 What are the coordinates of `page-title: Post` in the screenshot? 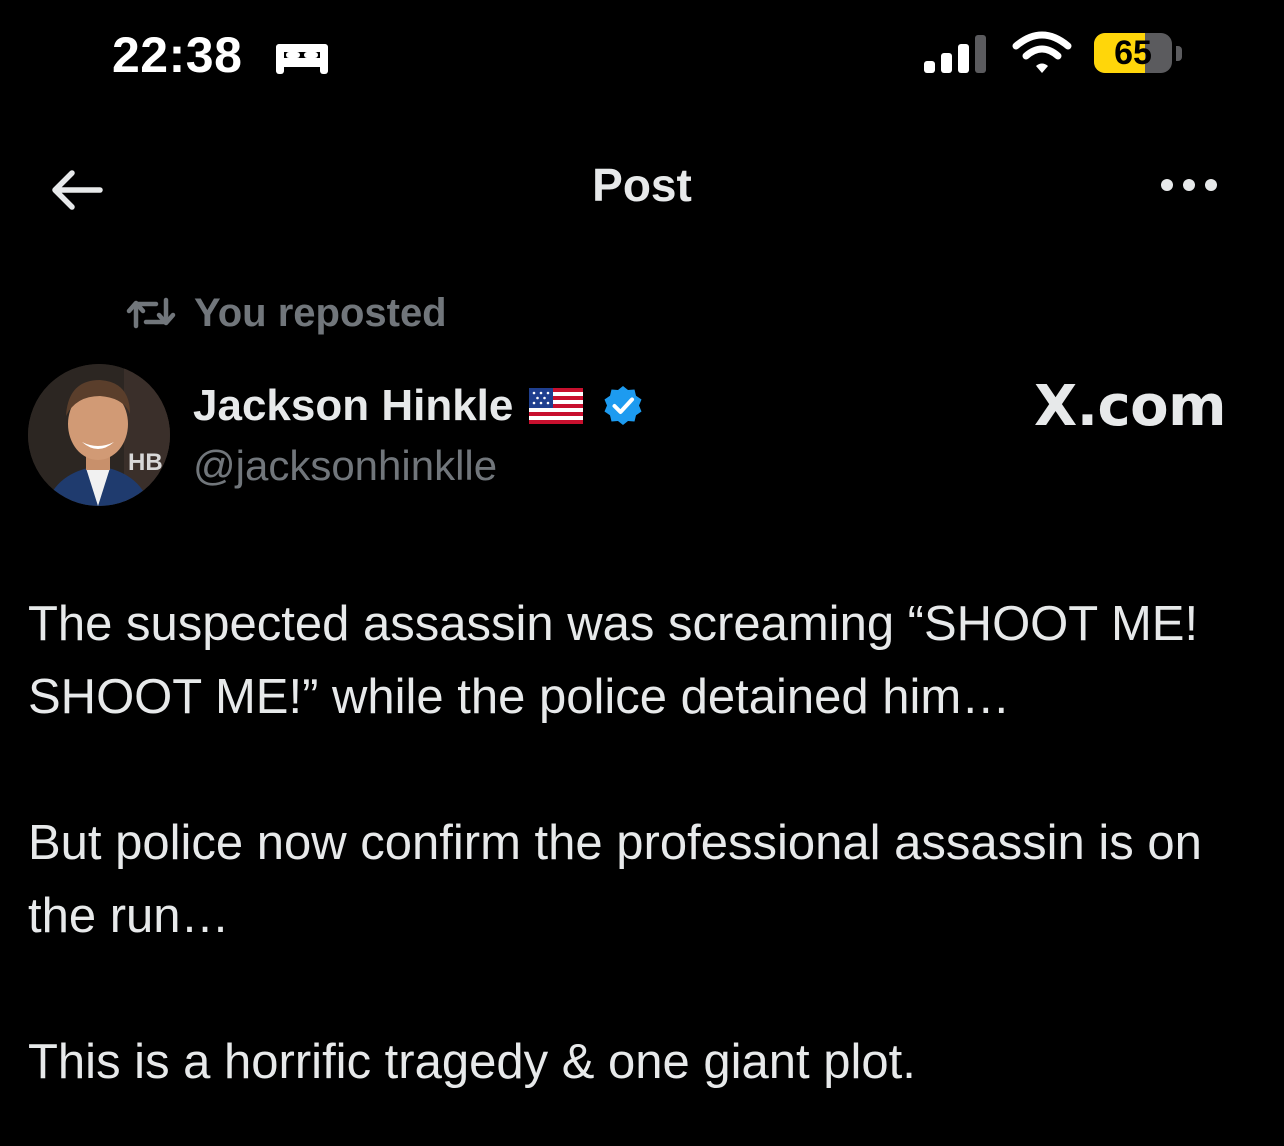 It's located at (642, 185).